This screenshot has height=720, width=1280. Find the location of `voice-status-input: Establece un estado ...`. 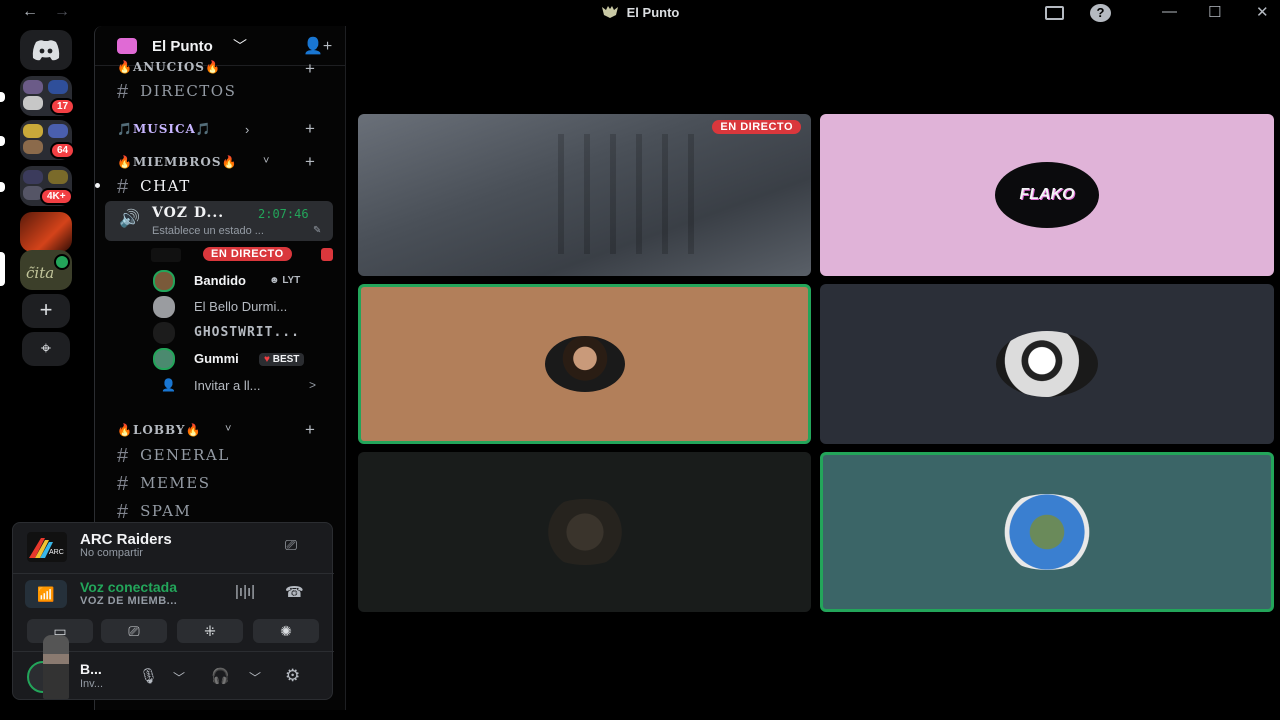

voice-status-input: Establece un estado ... is located at coordinates (208, 231).